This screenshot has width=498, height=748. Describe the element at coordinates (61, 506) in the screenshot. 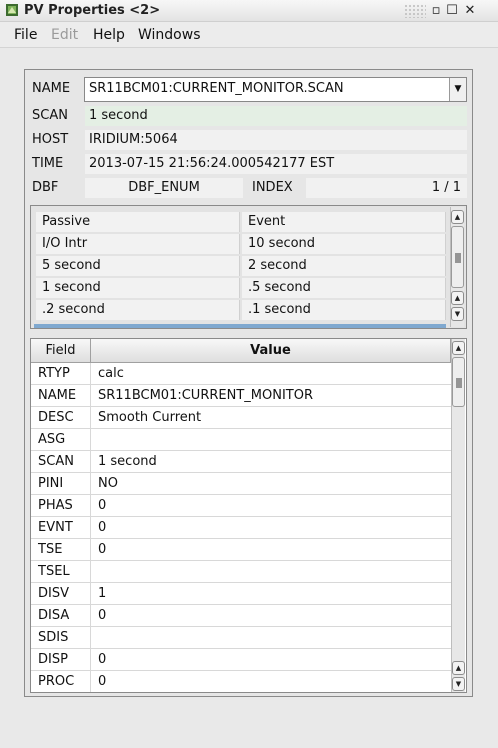

I see `field-cell: PHAS` at that location.